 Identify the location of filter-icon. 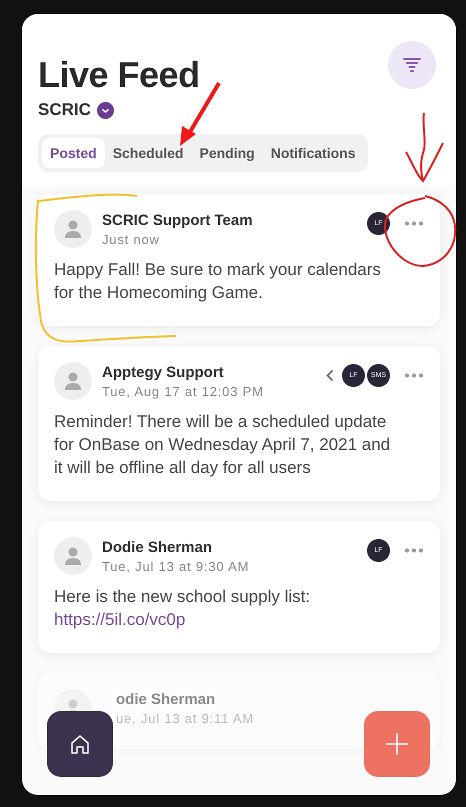
(412, 65).